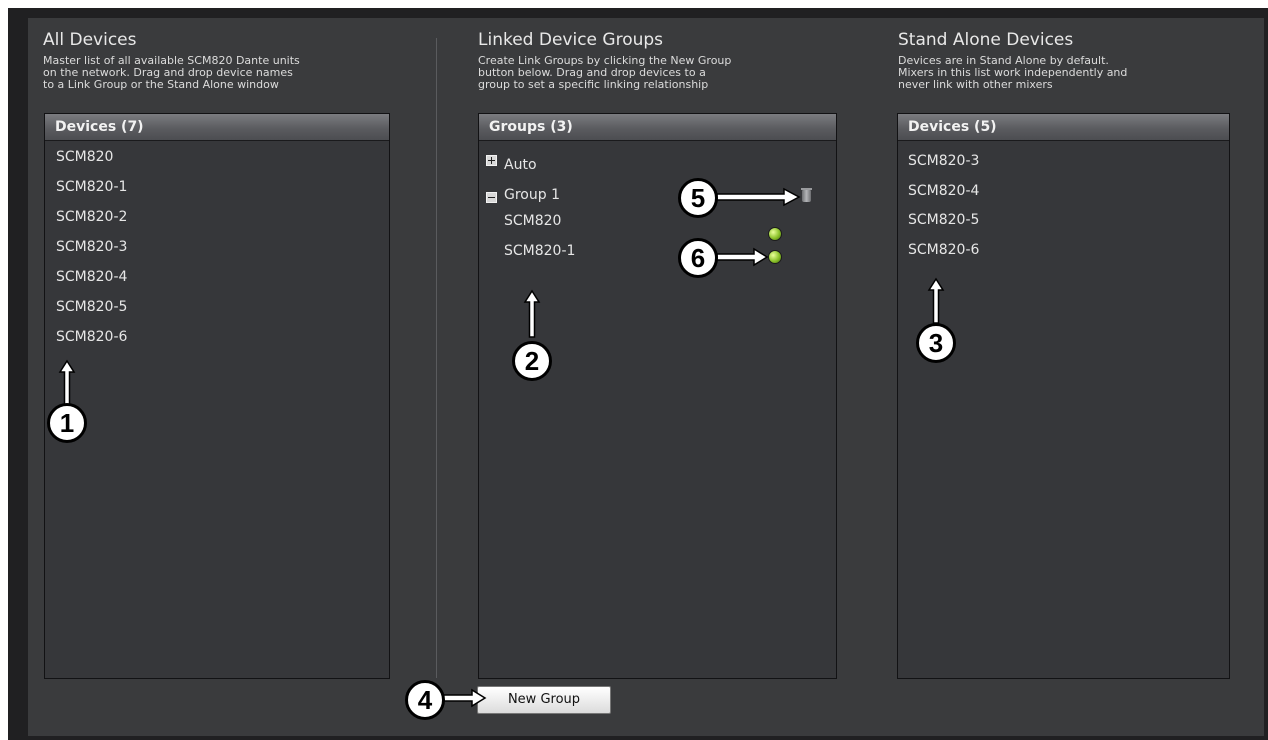  I want to click on group-1: Group 1, so click(532, 195).